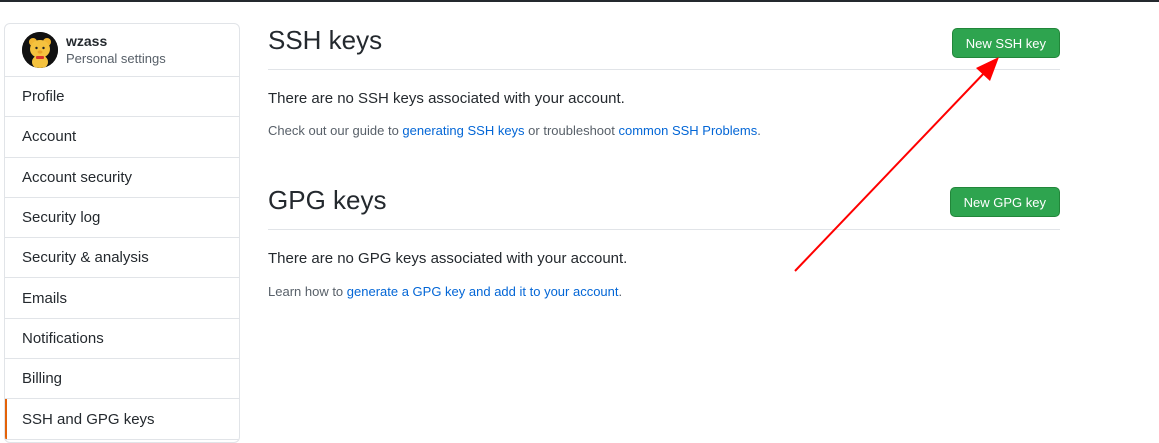  I want to click on sidebar-item-billing: Billing, so click(122, 379).